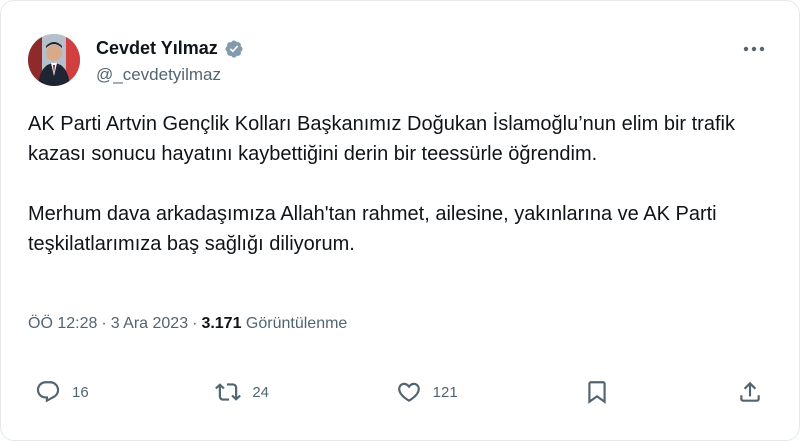  What do you see at coordinates (427, 392) in the screenshot?
I see `like-button: 121` at bounding box center [427, 392].